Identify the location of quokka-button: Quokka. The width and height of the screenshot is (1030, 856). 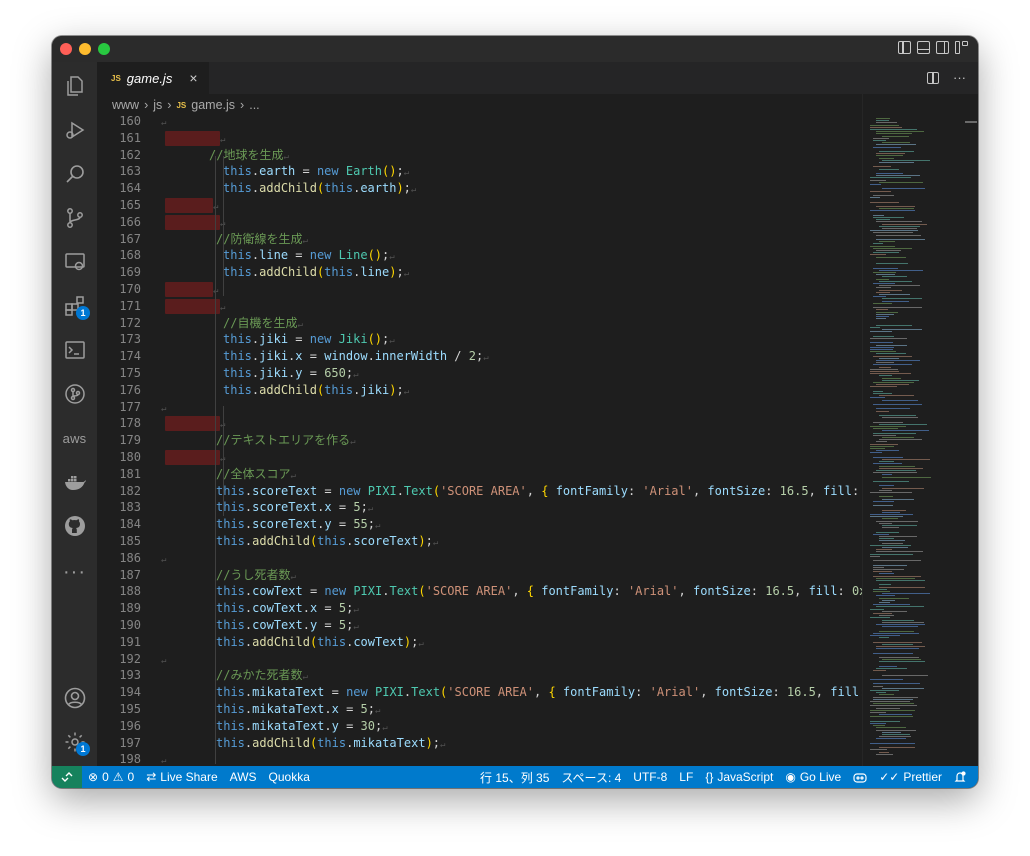
(289, 777).